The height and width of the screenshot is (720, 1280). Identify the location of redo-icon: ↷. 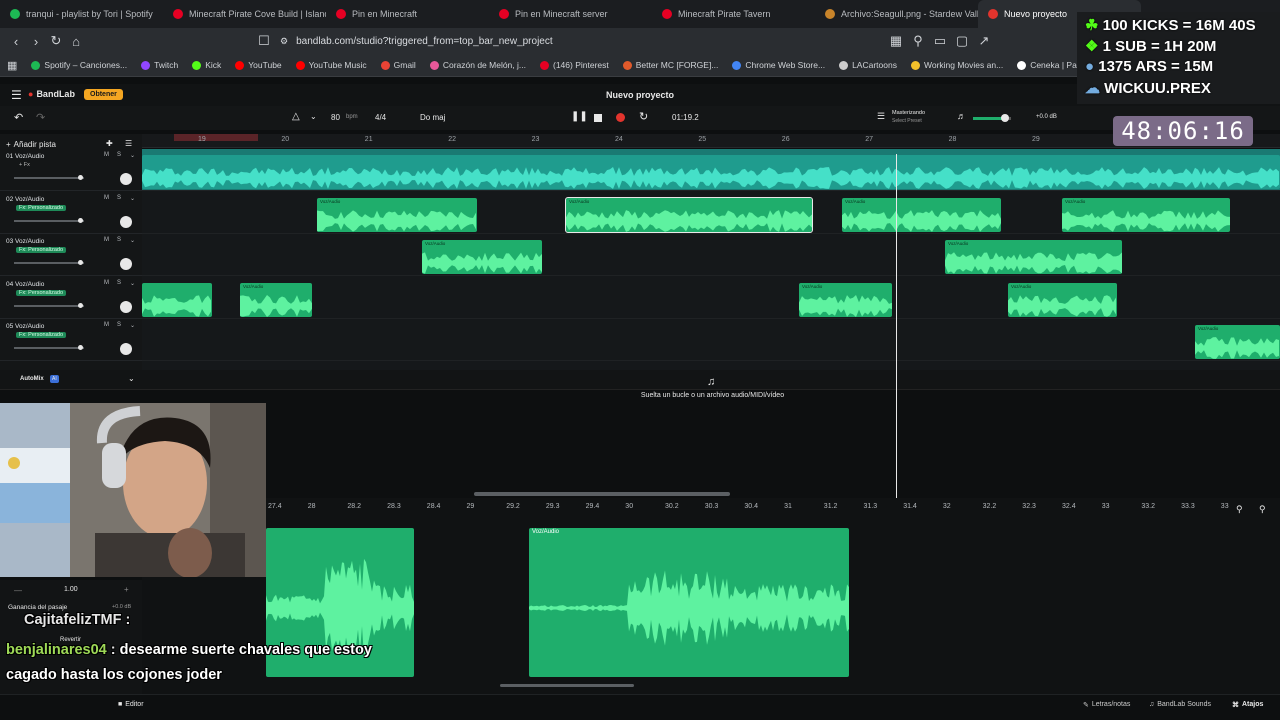
(40, 117).